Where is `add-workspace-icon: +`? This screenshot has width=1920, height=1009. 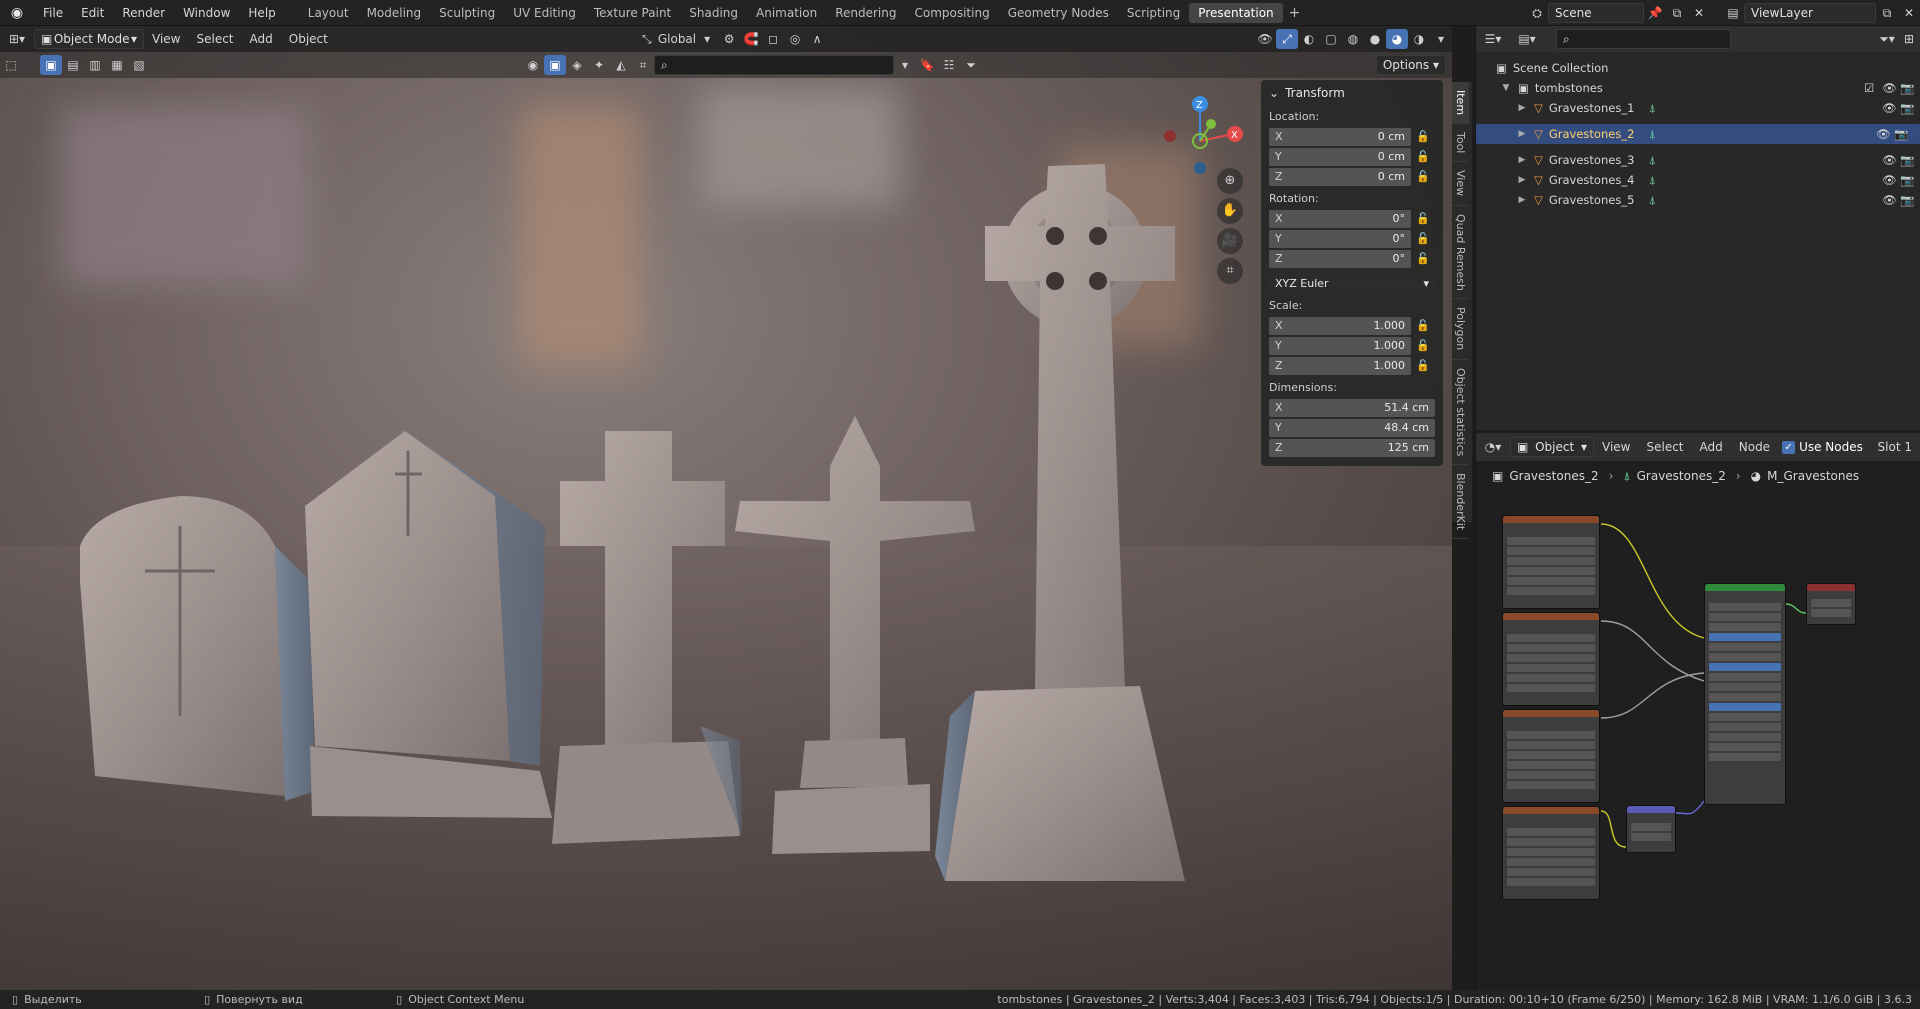
add-workspace-icon: + is located at coordinates (1295, 13).